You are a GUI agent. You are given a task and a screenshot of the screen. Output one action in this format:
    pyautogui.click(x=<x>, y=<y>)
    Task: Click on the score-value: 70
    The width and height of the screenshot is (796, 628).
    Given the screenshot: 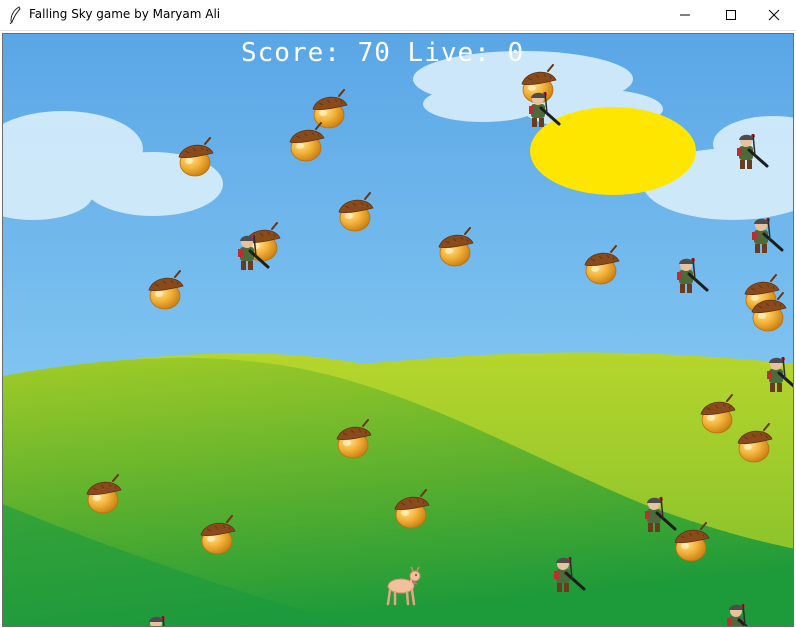 What is the action you would take?
    pyautogui.click(x=374, y=53)
    